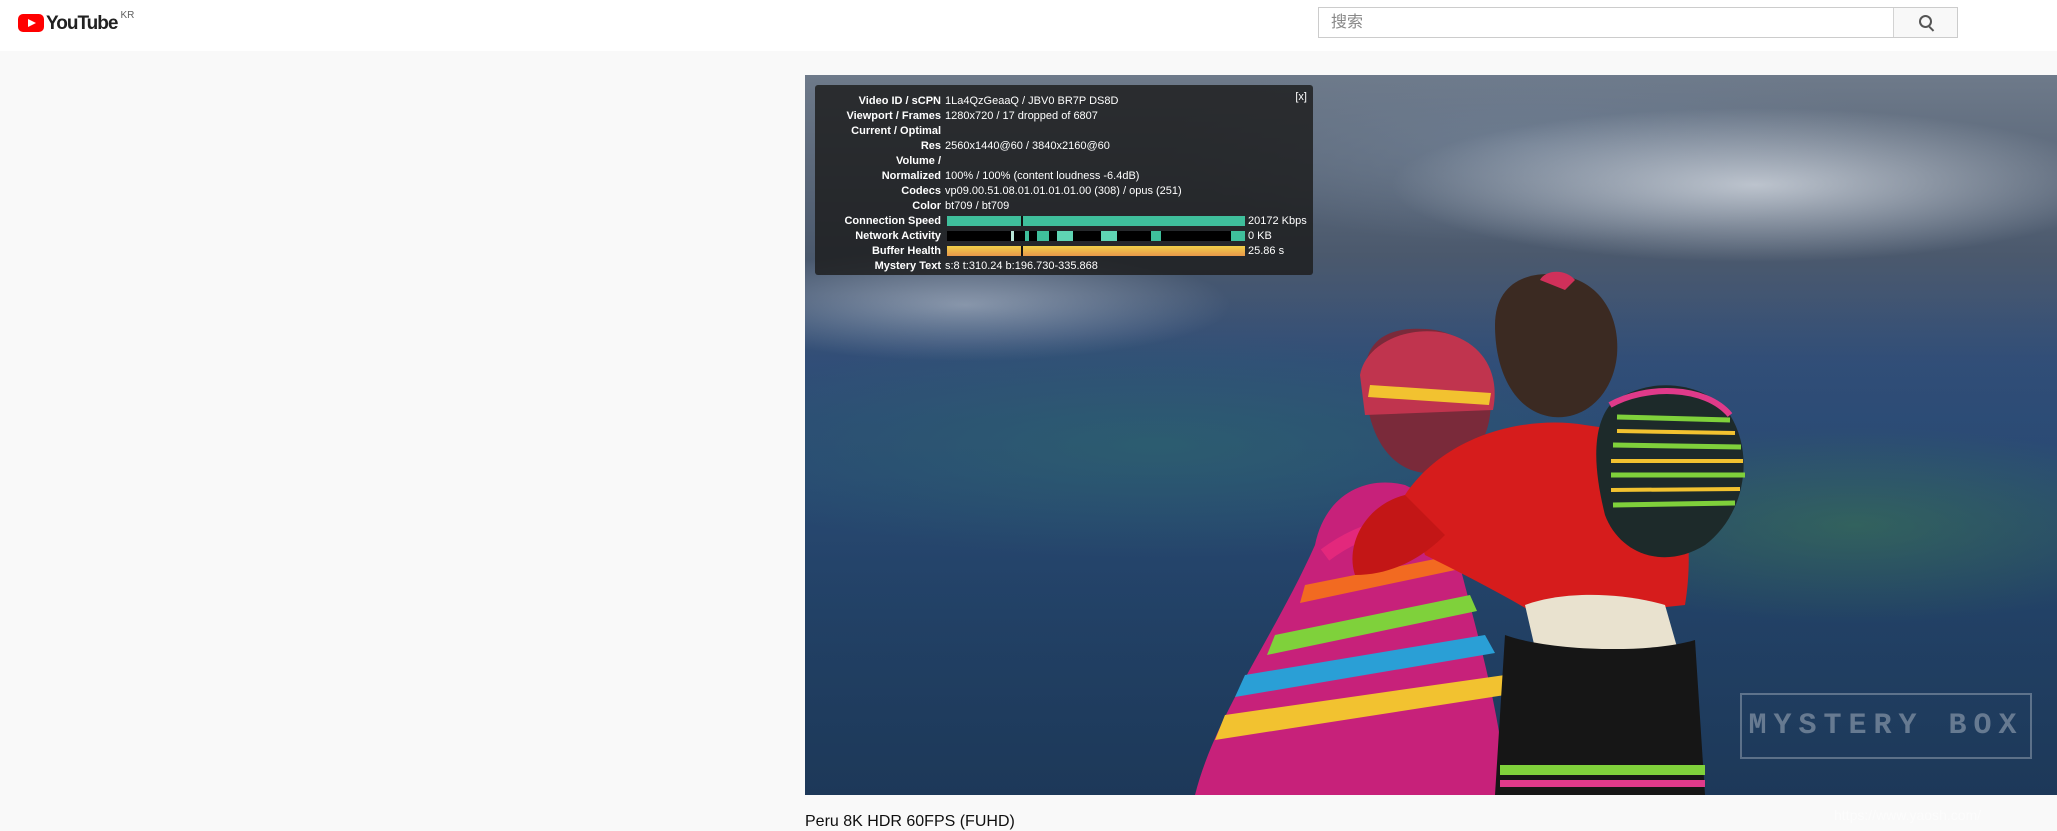 Image resolution: width=2057 pixels, height=831 pixels. I want to click on search-input, so click(1605, 22).